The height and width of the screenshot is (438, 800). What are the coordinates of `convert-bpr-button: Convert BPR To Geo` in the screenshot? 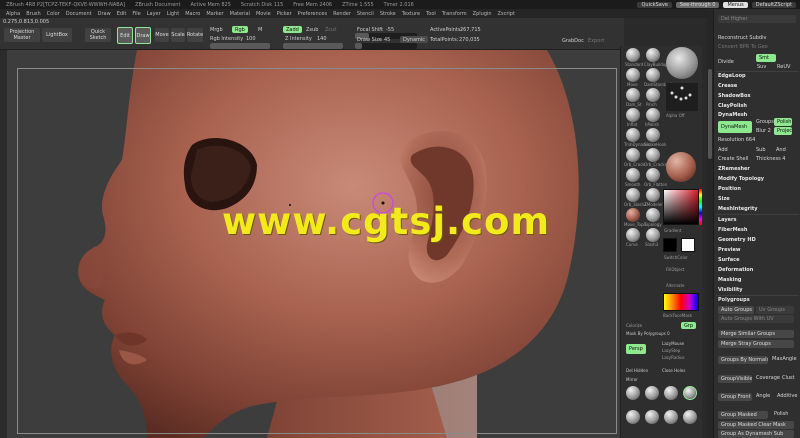 It's located at (743, 47).